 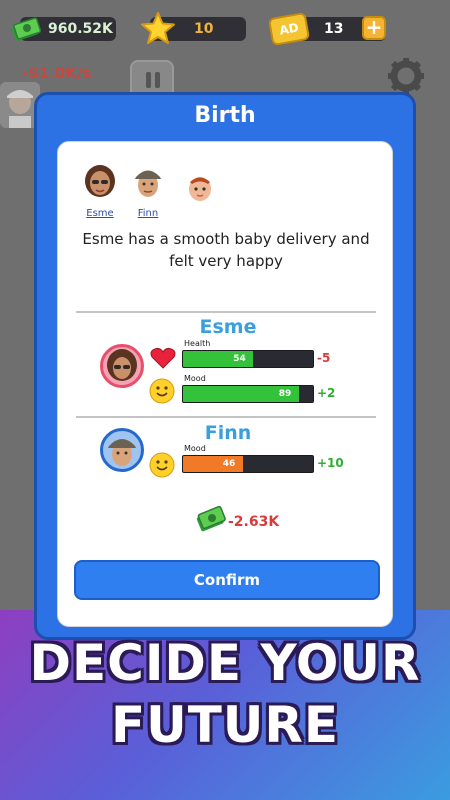 What do you see at coordinates (239, 359) in the screenshot?
I see `health-value: 54` at bounding box center [239, 359].